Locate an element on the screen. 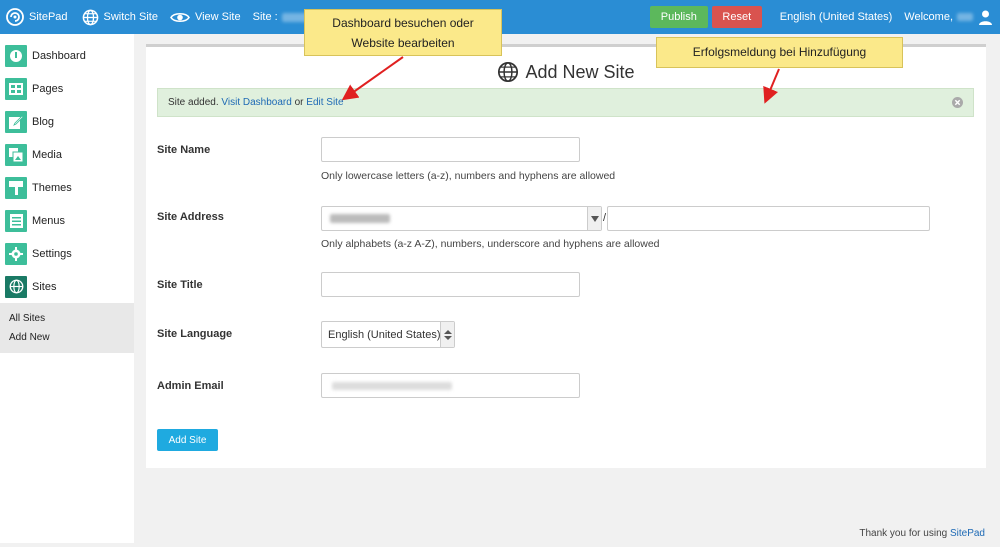 The width and height of the screenshot is (1000, 547). notice-prefix: Site added. is located at coordinates (193, 102).